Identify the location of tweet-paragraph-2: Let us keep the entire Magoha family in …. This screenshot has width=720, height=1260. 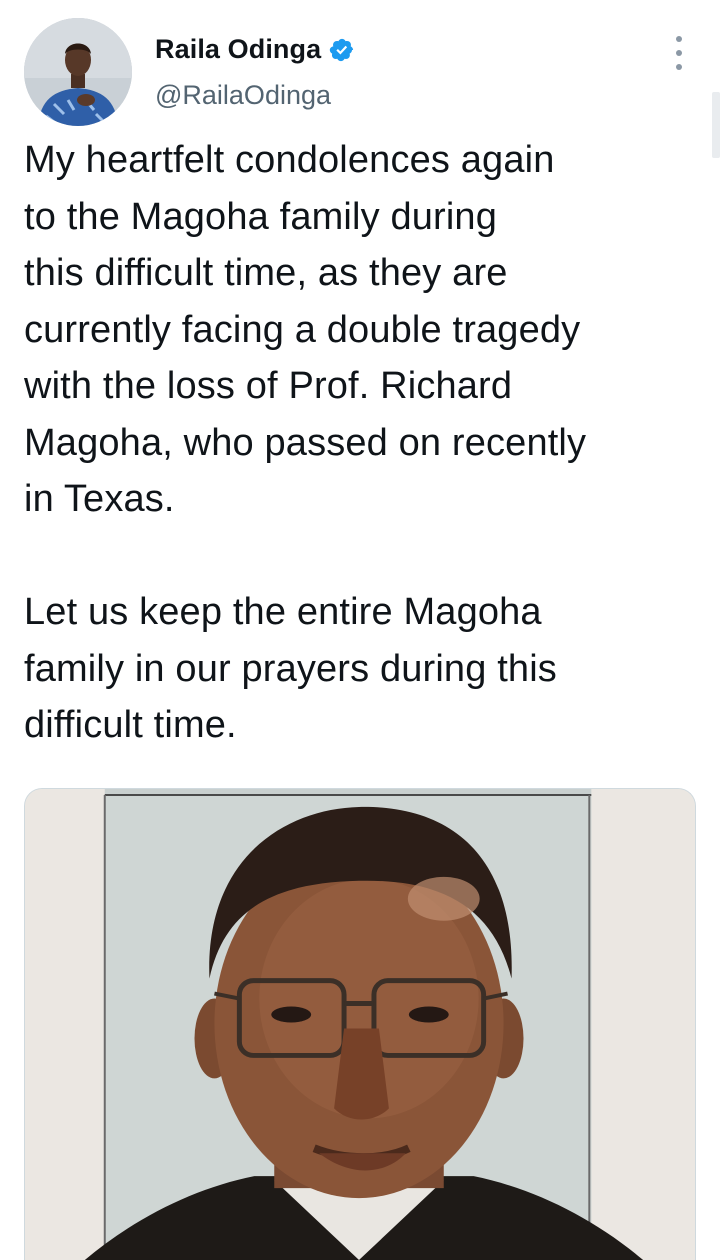
(290, 668).